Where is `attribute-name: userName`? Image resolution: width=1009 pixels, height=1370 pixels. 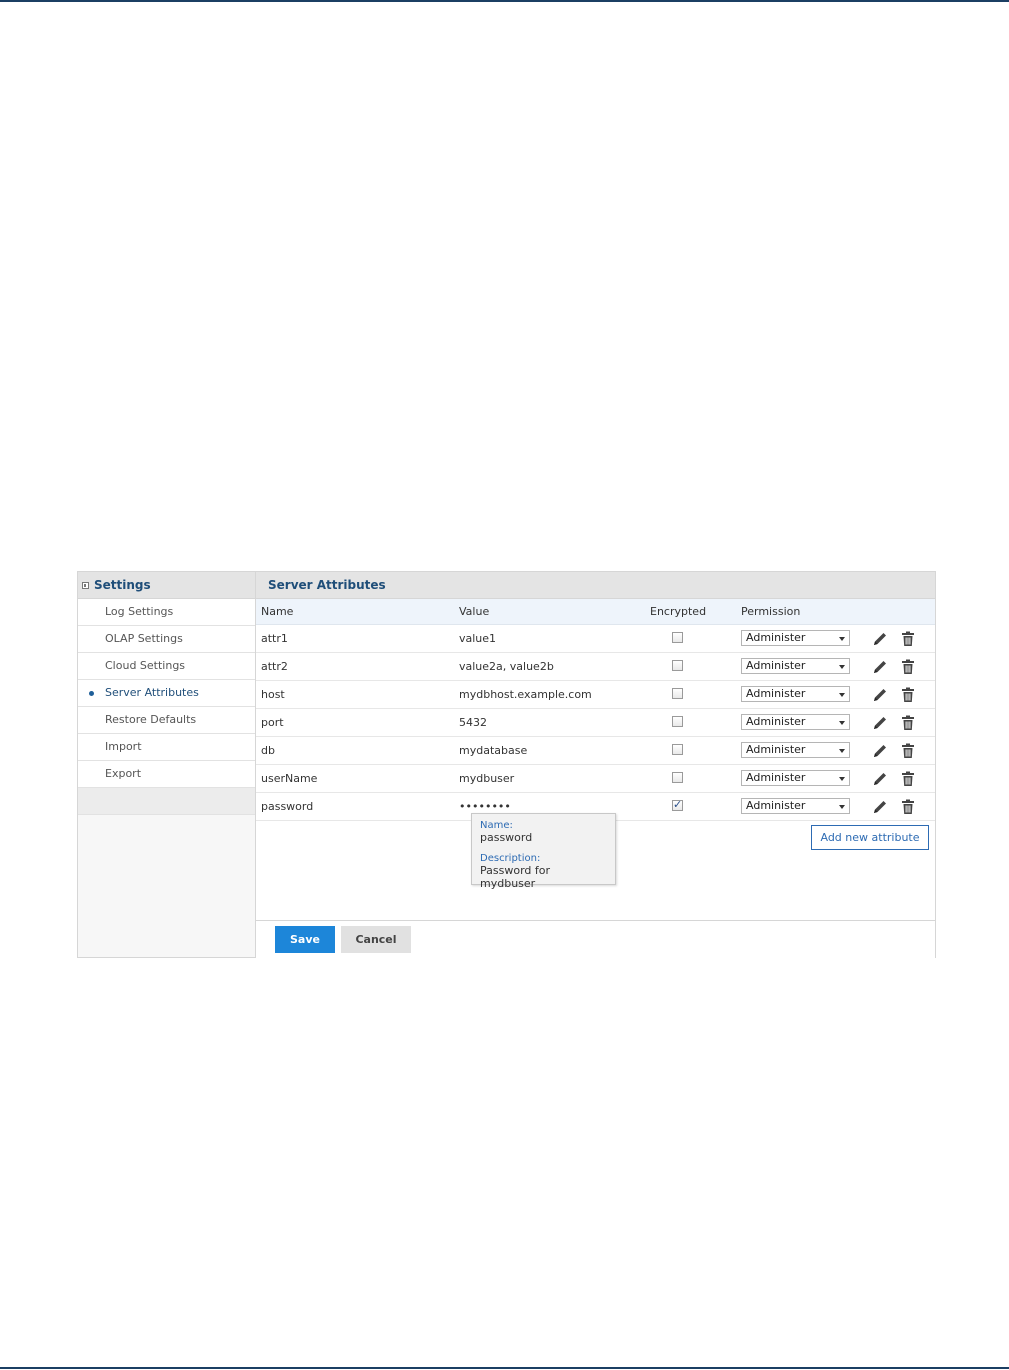
attribute-name: userName is located at coordinates (289, 778).